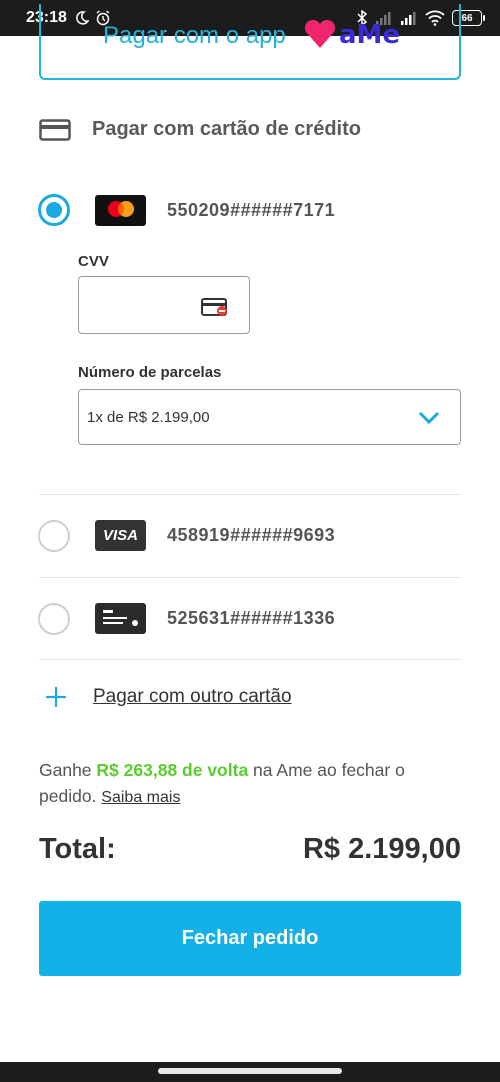 The height and width of the screenshot is (1082, 500). What do you see at coordinates (381, 849) in the screenshot?
I see `total-value: R$ 2.199,00` at bounding box center [381, 849].